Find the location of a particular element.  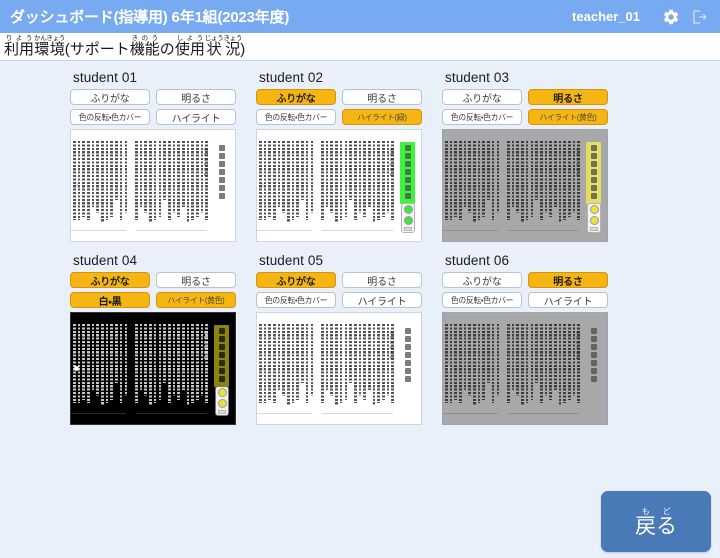

student-card: student 06 ふりがな 明るさ 色の反転・色カバー ハイライト is located at coordinates (525, 339).